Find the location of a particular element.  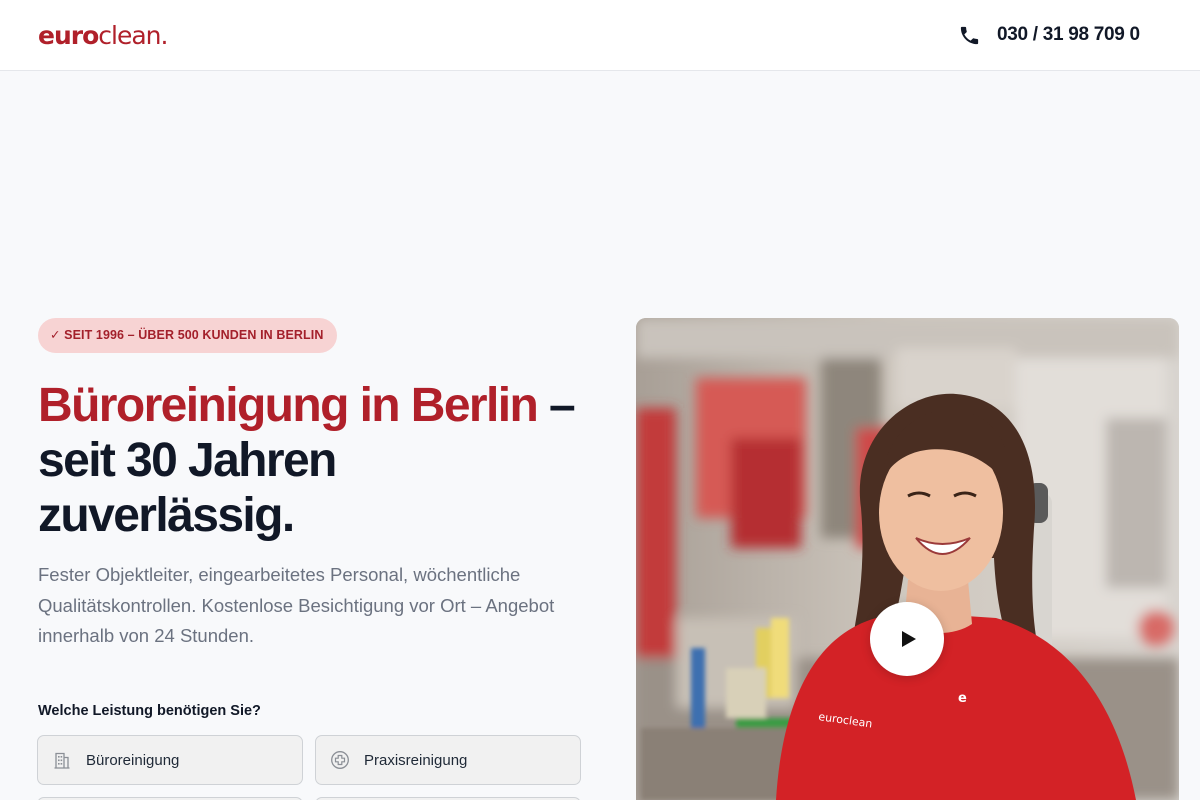

svg-text: e is located at coordinates (962, 698).